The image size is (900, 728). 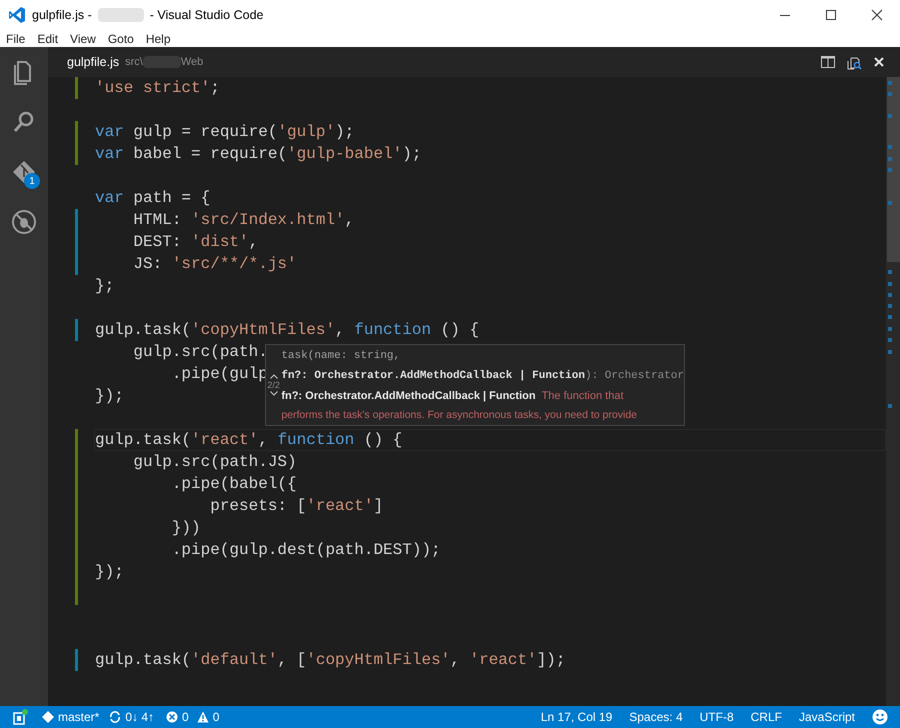 I want to click on code-line: .pipe(babel({, so click(x=233, y=484).